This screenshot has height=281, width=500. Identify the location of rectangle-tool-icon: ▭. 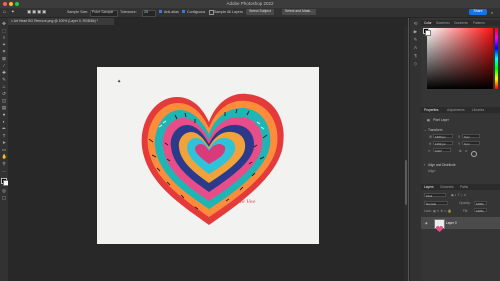
(4, 149).